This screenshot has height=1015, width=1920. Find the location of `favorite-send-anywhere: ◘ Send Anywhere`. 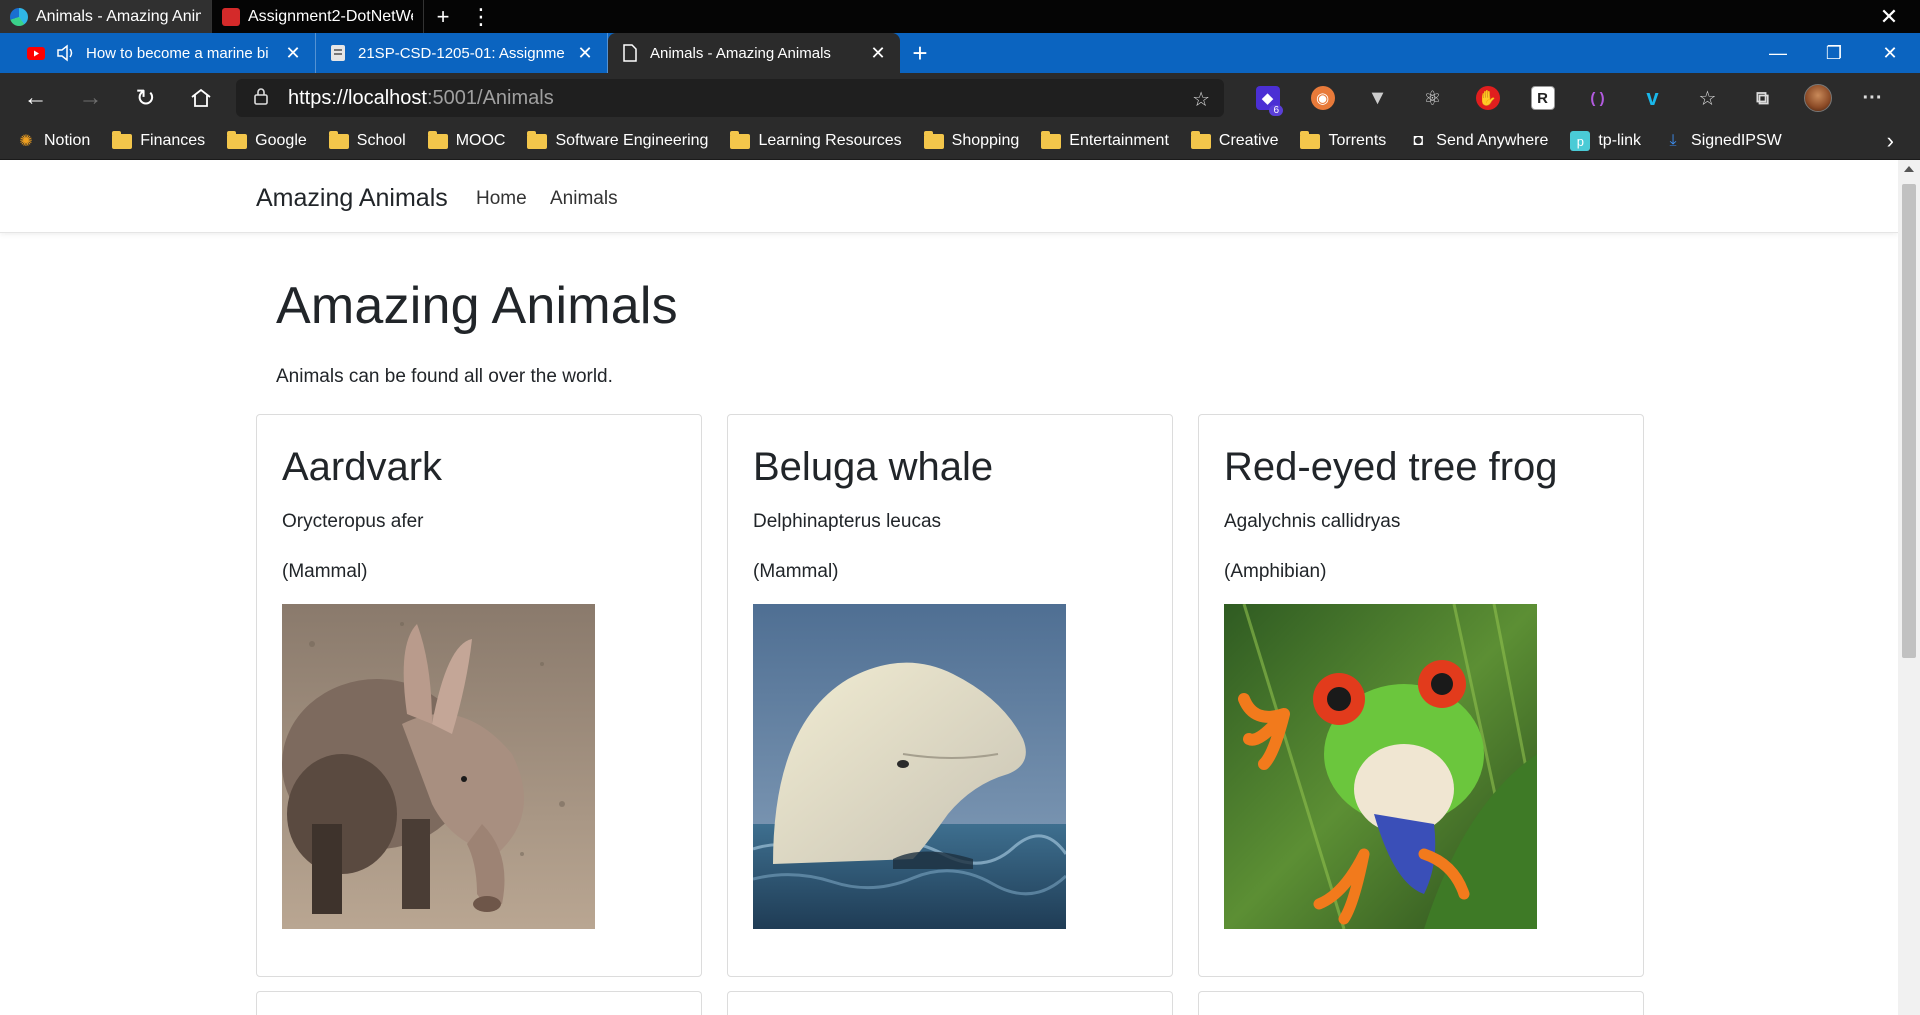

favorite-send-anywhere: ◘ Send Anywhere is located at coordinates (1478, 141).